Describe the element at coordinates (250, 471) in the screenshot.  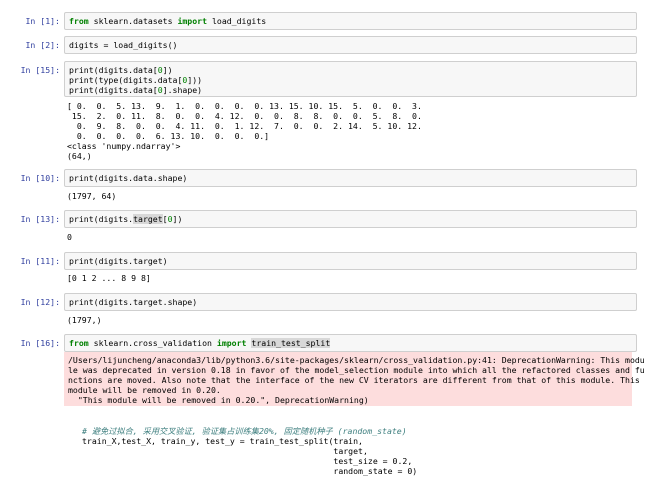
I see `code-line: random_state = 0)` at that location.